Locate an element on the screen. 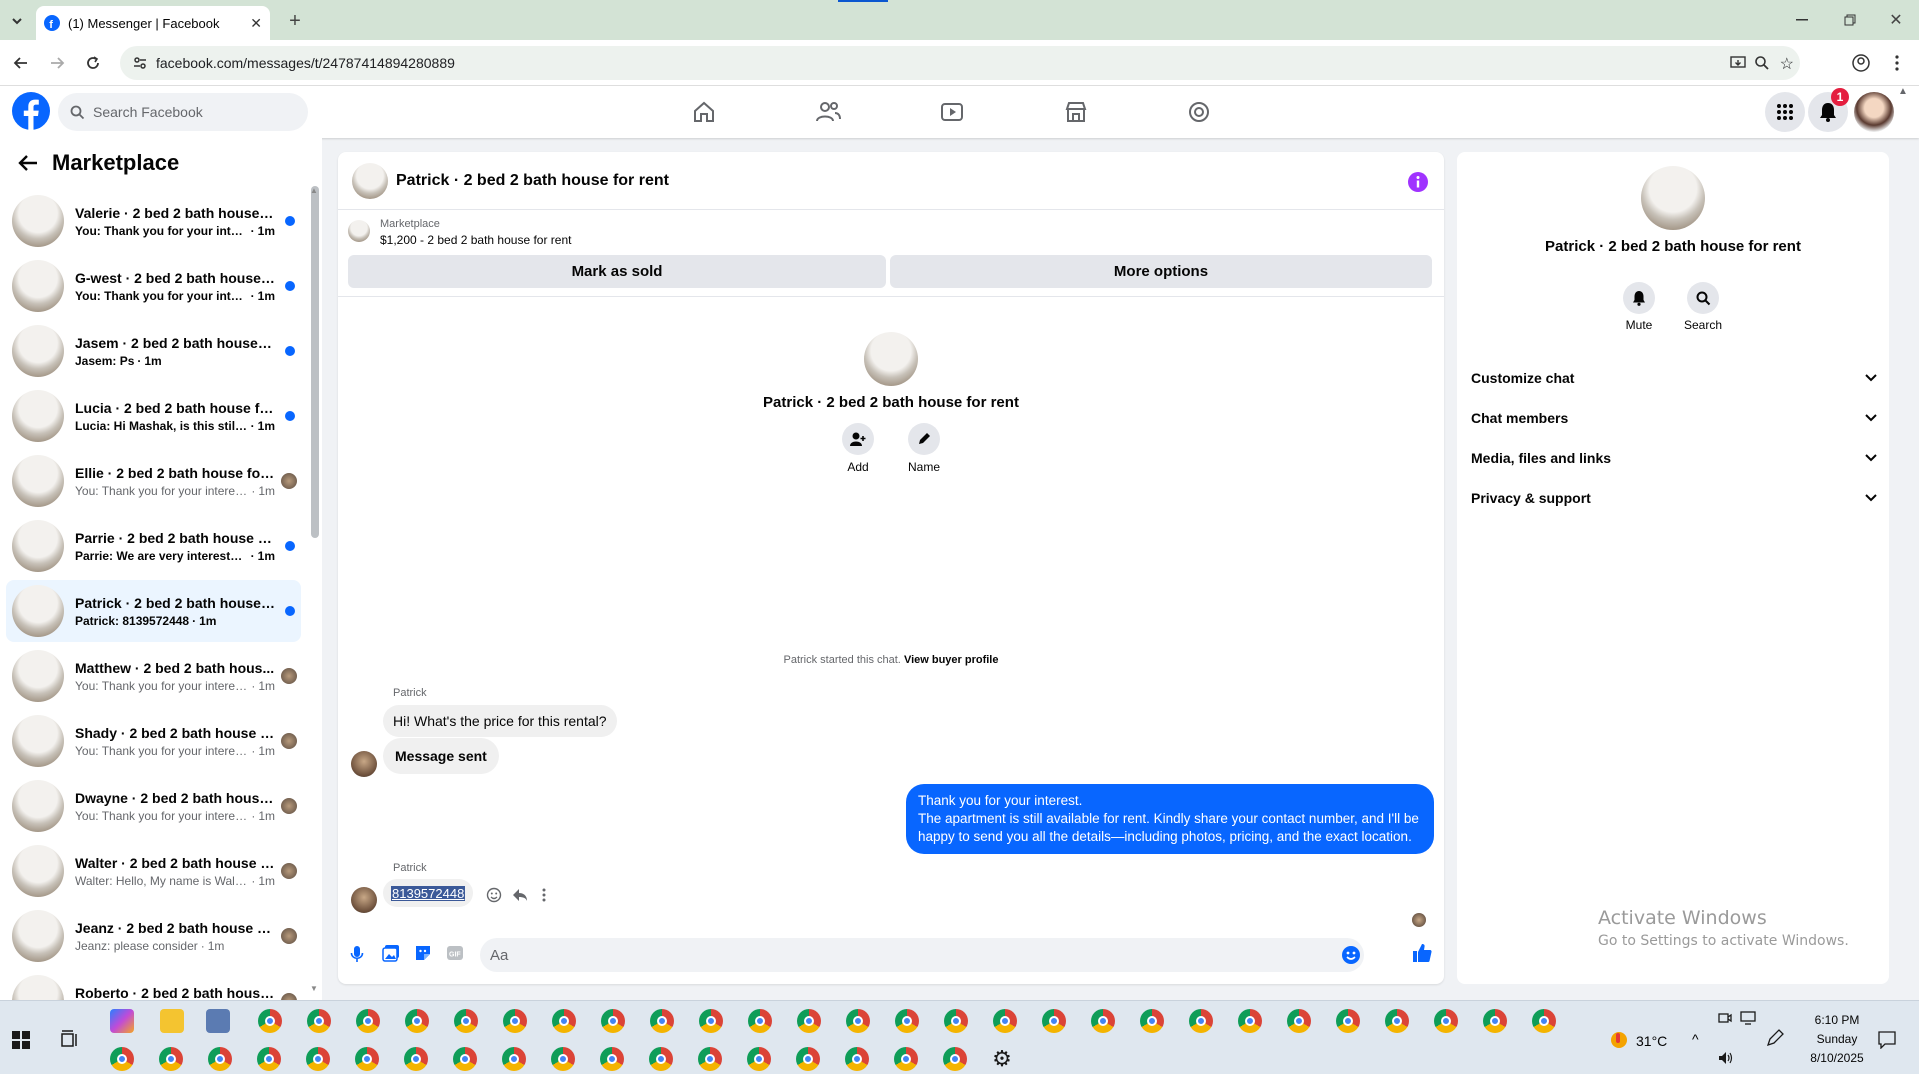 The width and height of the screenshot is (1919, 1074). file-explorer-icon is located at coordinates (172, 1021).